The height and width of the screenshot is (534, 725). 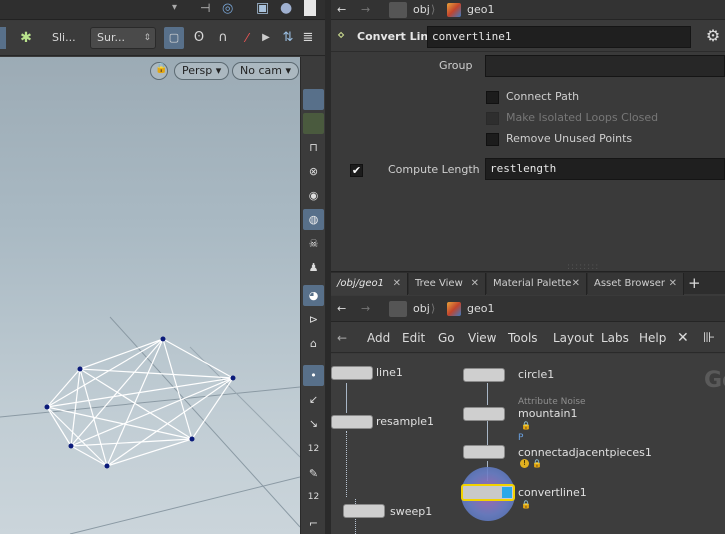 I want to click on laser-select-icon: ⁄, so click(x=247, y=38).